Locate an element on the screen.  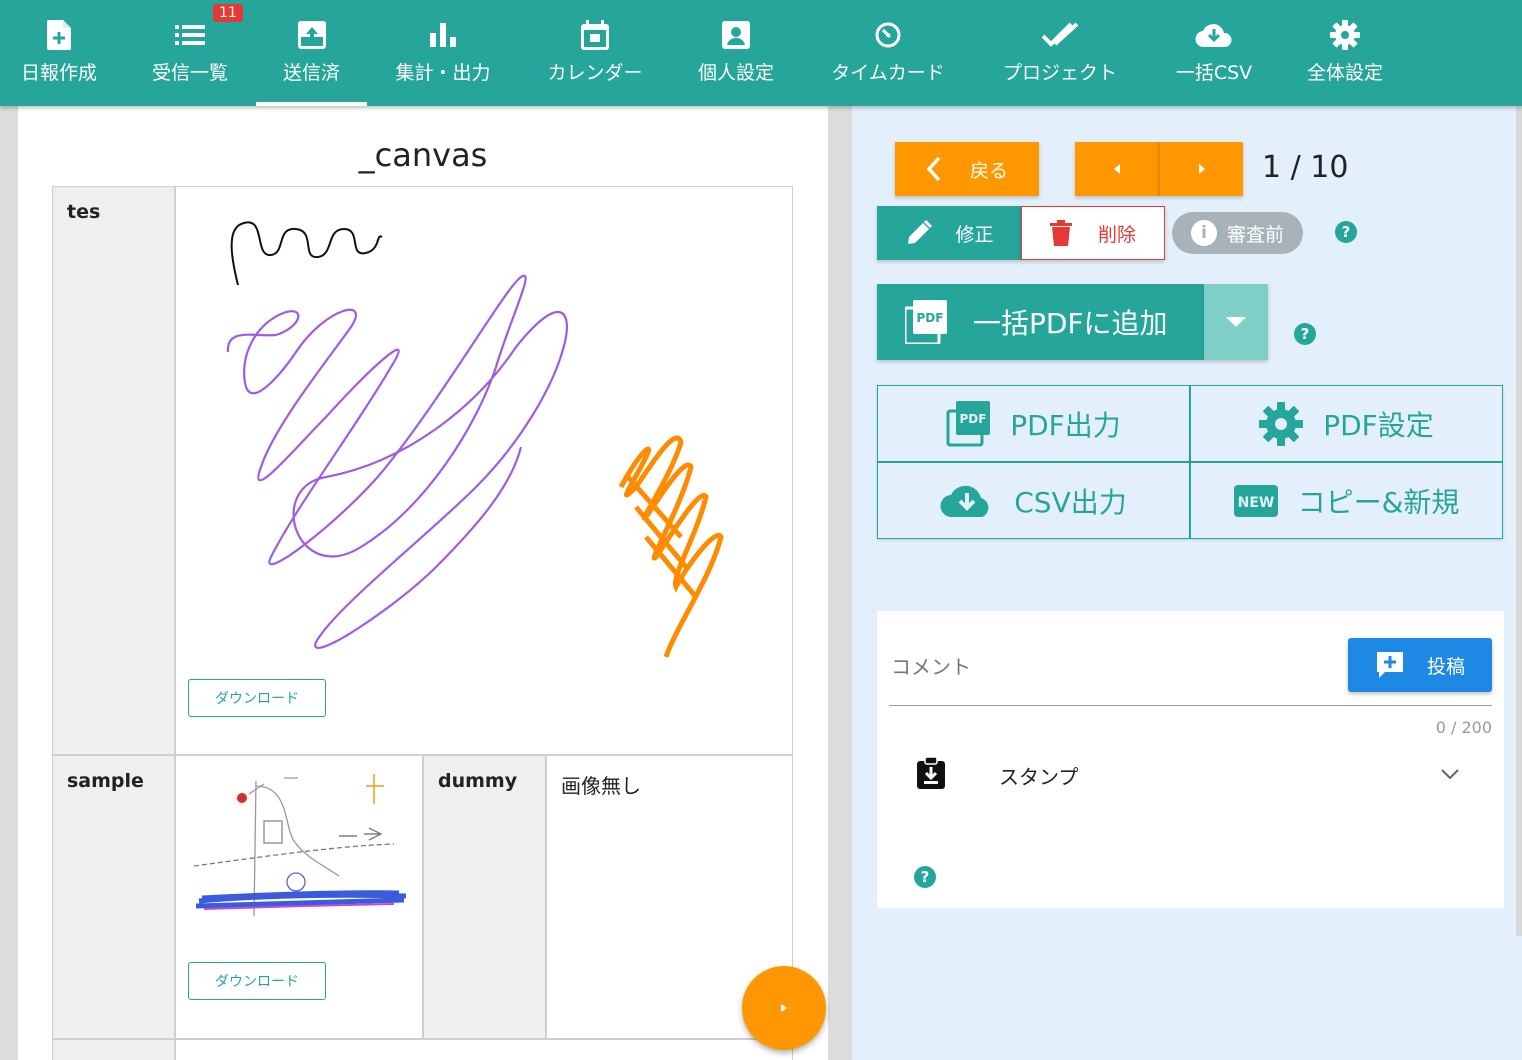
previous-button is located at coordinates (1117, 169).